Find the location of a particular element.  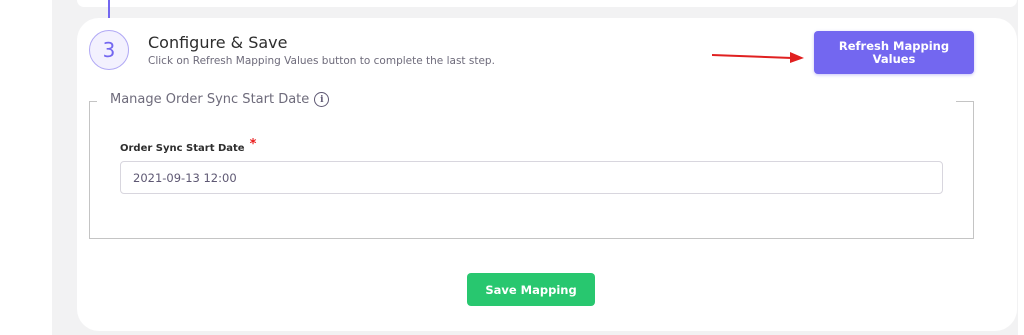

step-title: Configure & Save is located at coordinates (218, 42).